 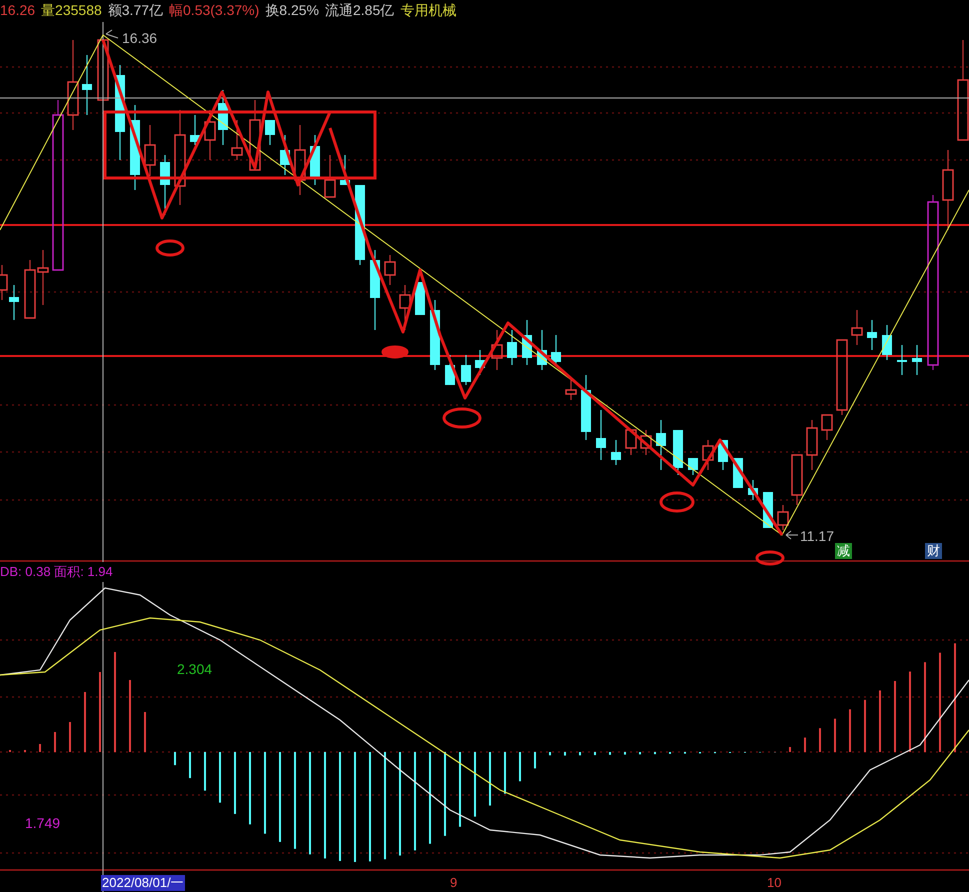 I want to click on quote-field: 换8.25%, so click(x=292, y=10).